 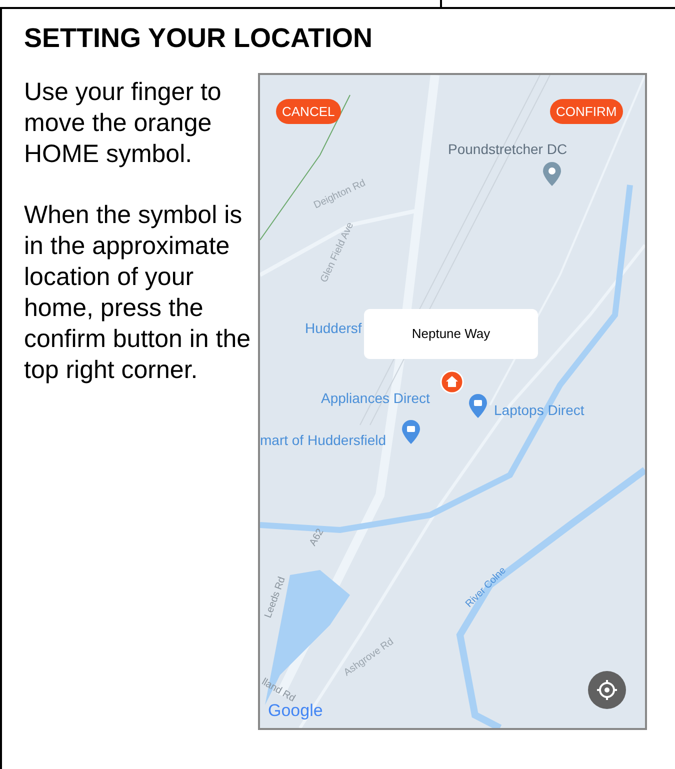 What do you see at coordinates (451, 334) in the screenshot?
I see `location-popup: Neptune Way` at bounding box center [451, 334].